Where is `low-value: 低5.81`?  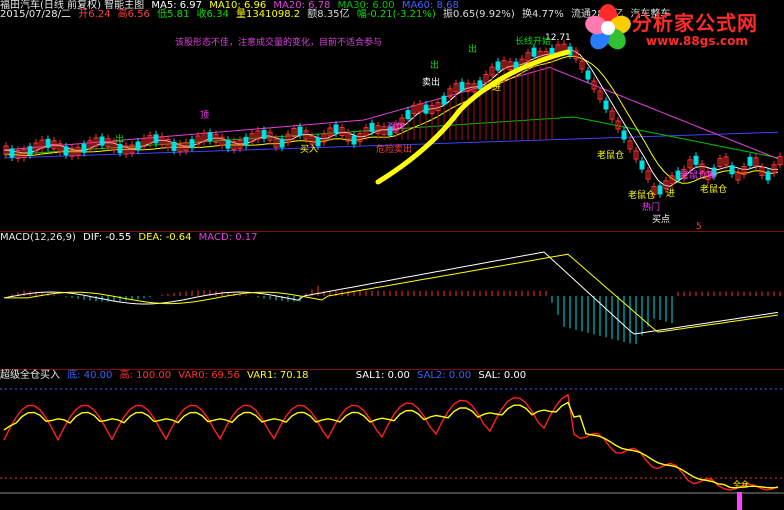
low-value: 低5.81 is located at coordinates (173, 14).